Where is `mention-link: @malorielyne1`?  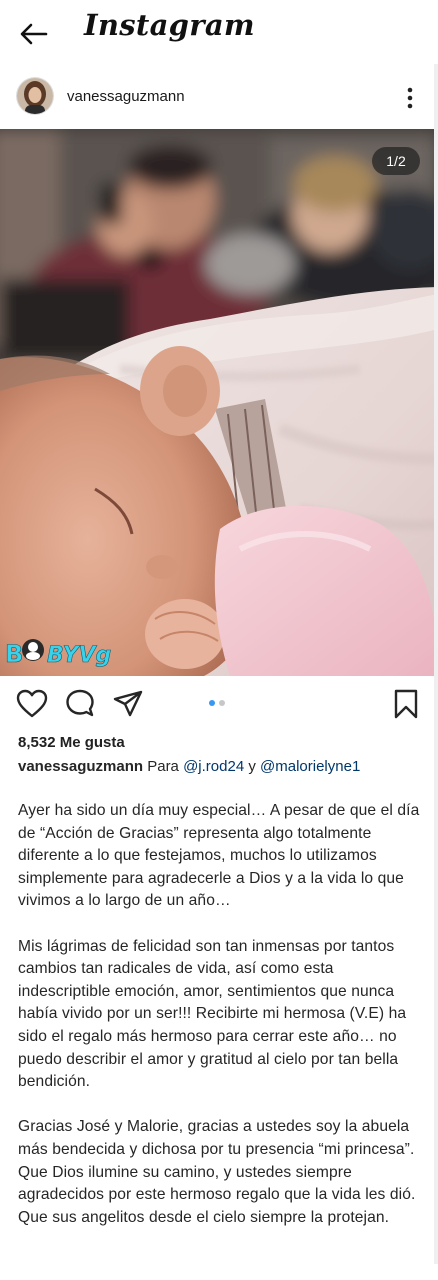
mention-link: @malorielyne1 is located at coordinates (310, 766).